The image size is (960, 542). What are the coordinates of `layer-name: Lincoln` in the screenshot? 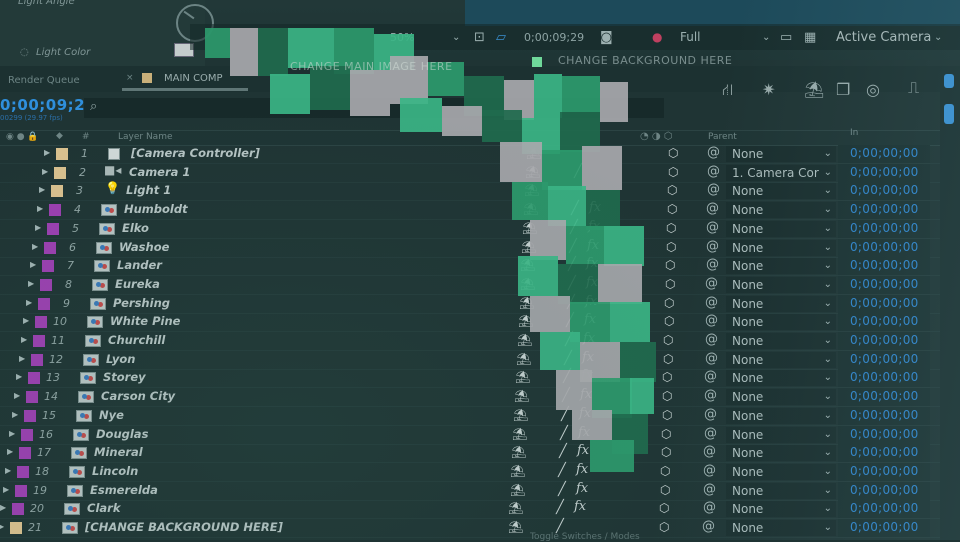 It's located at (115, 471).